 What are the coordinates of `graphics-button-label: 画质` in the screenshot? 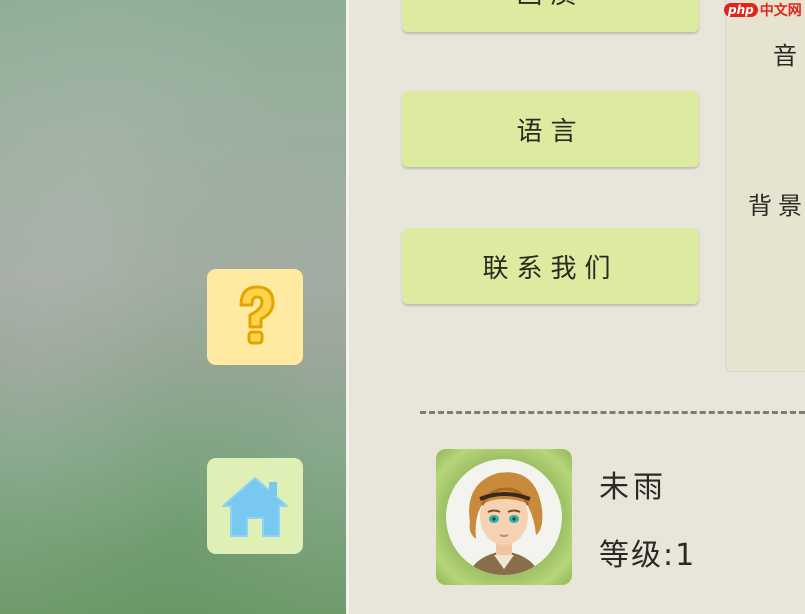 It's located at (550, 5).